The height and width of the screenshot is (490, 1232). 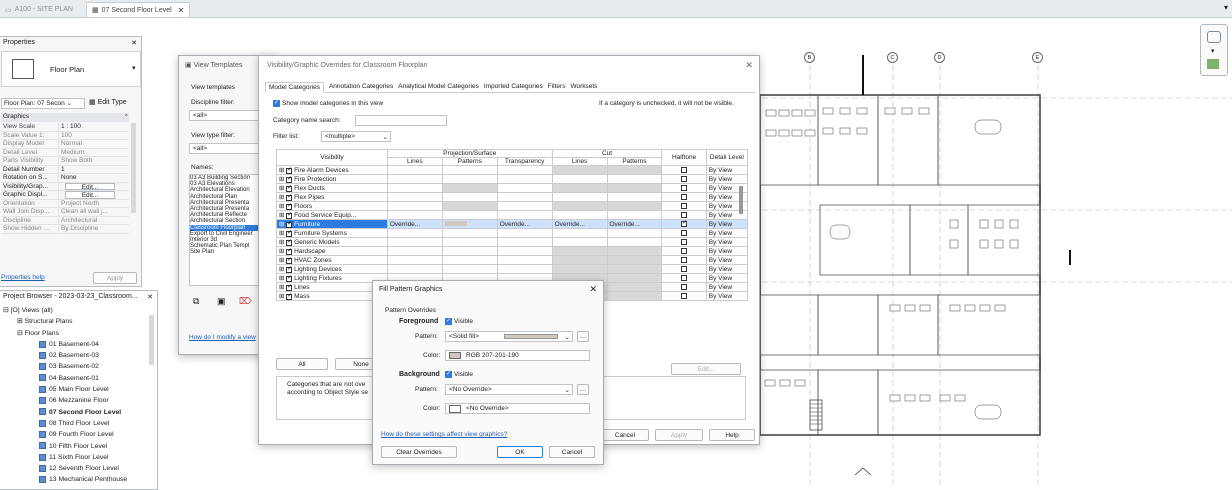 I want to click on property-row: Orientation Project North, so click(x=65, y=203).